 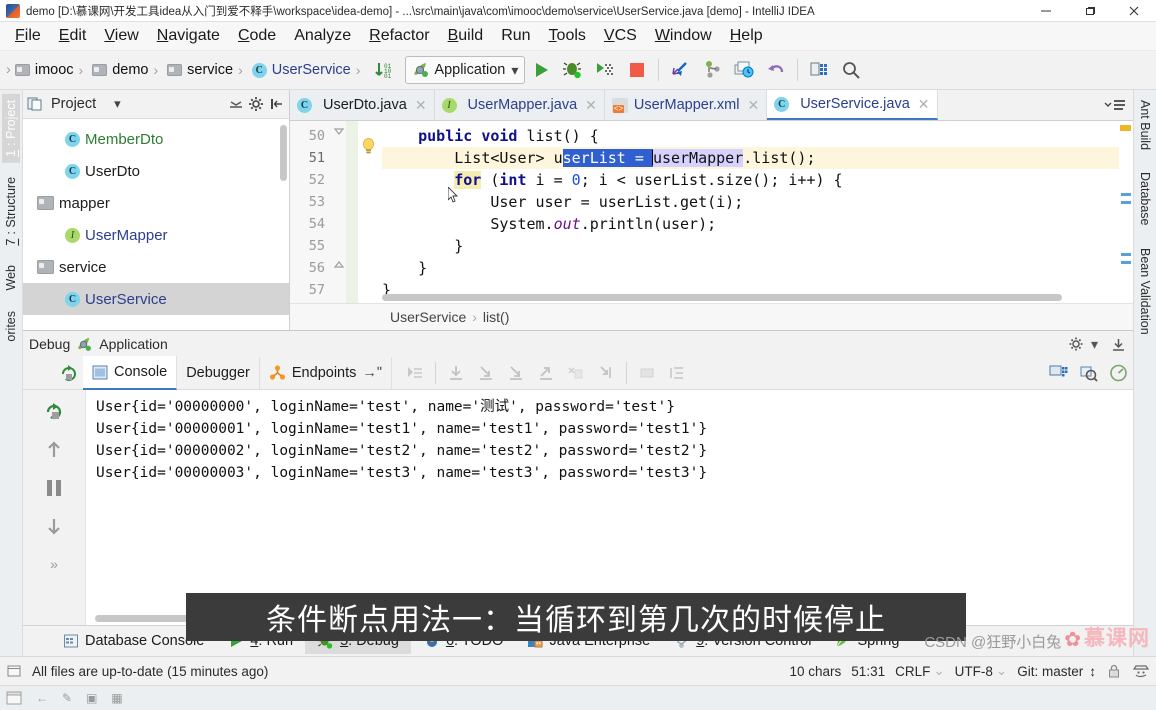 What do you see at coordinates (744, 70) in the screenshot?
I see `history-button` at bounding box center [744, 70].